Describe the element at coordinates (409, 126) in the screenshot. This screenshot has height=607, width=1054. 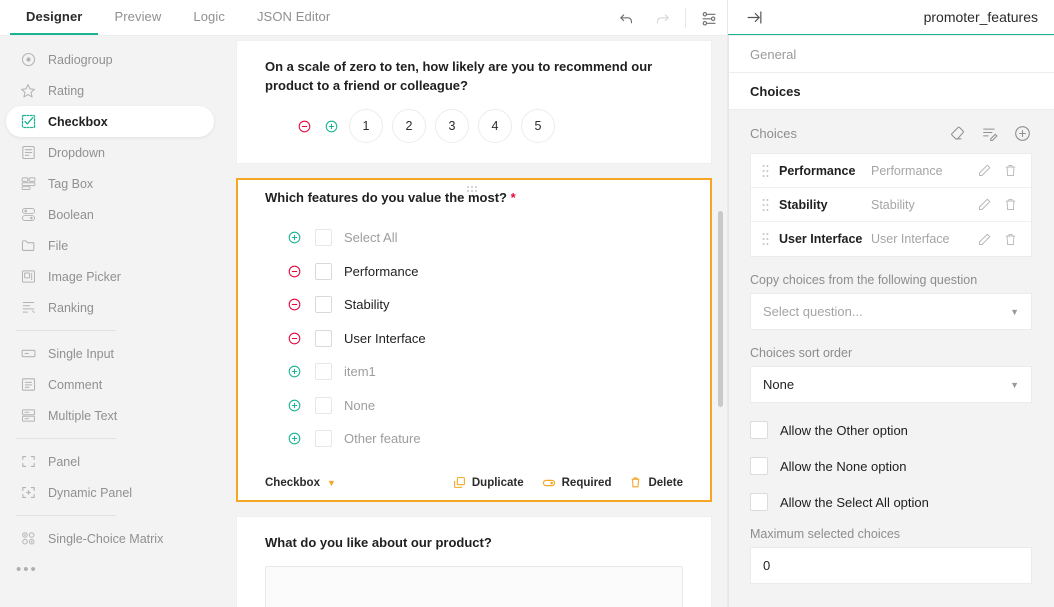
I see `rate-item: 2` at that location.